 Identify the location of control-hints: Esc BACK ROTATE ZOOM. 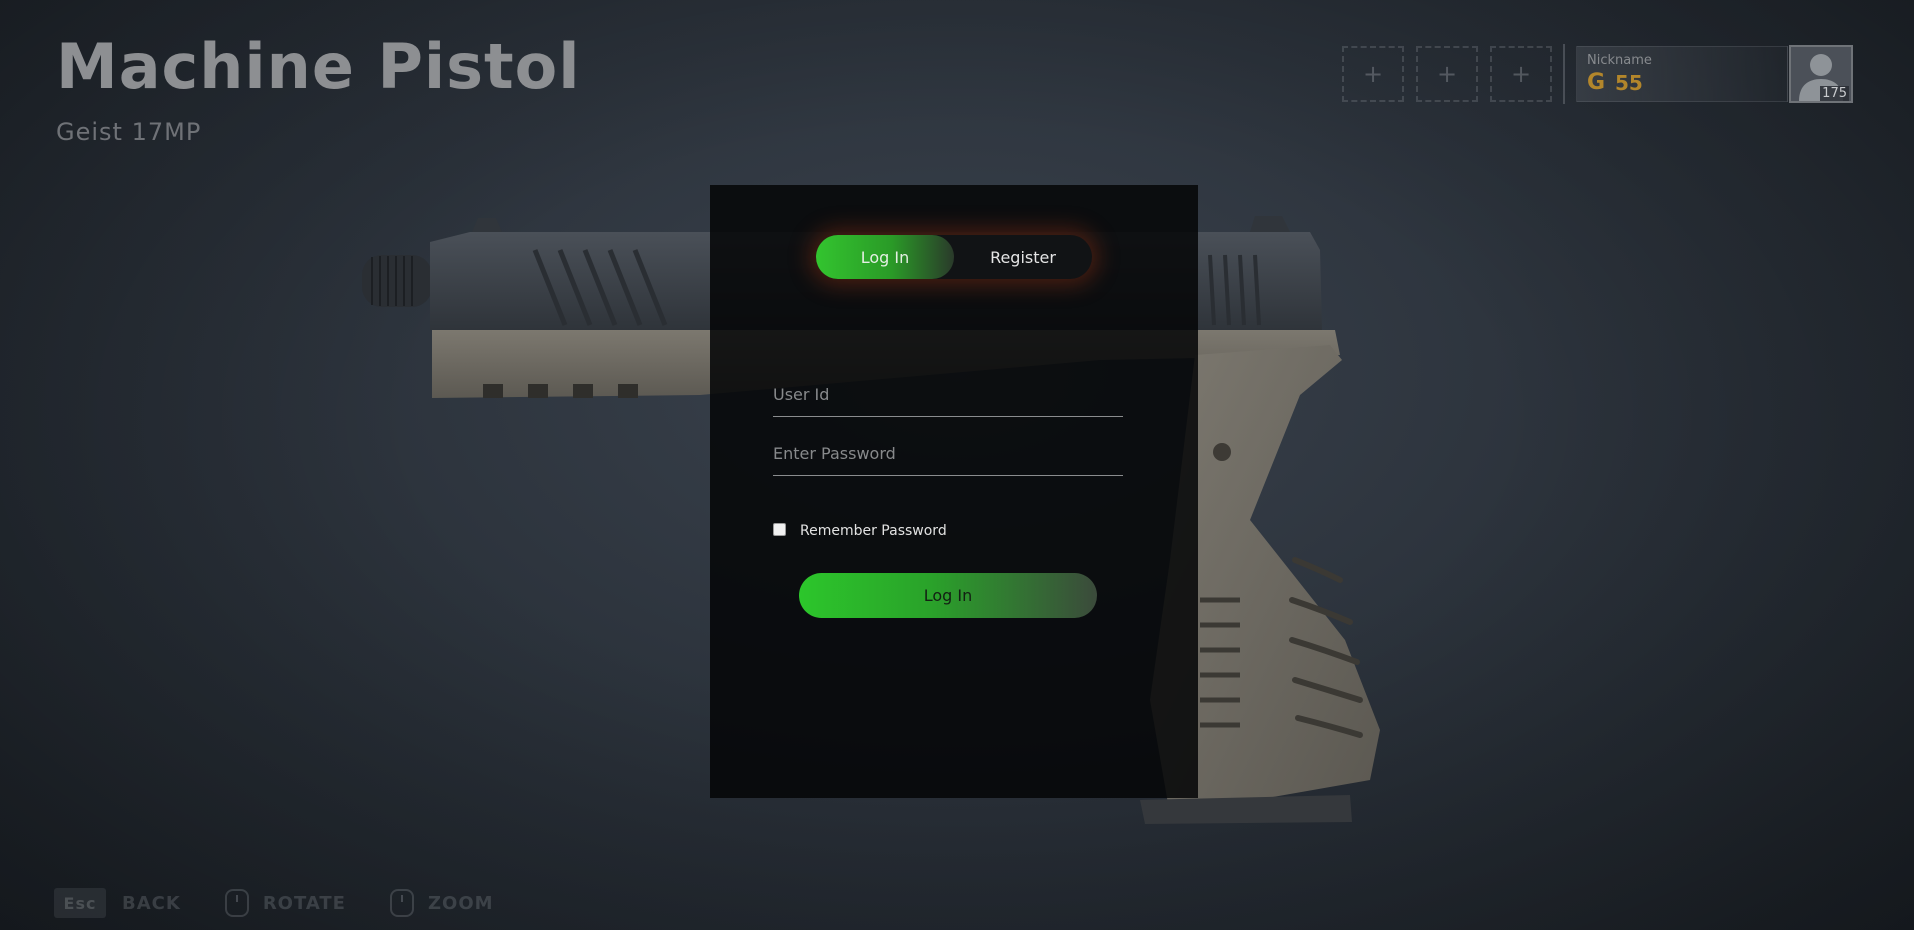
(296, 903).